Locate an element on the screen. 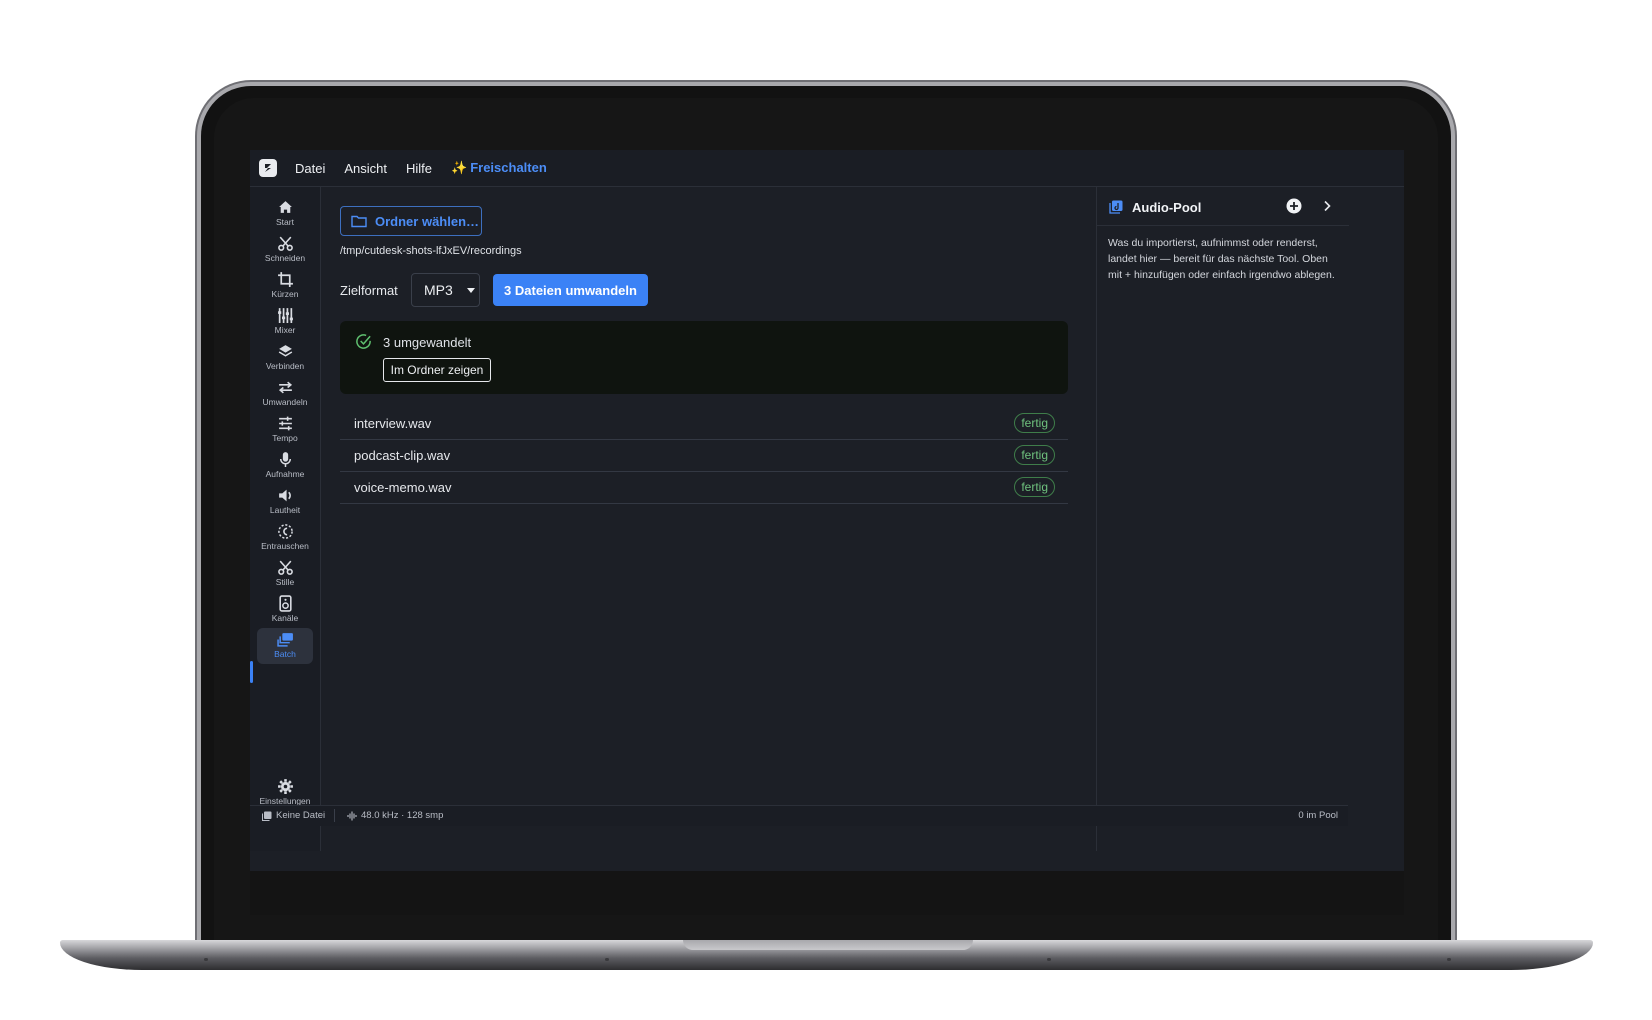  laptop-notch is located at coordinates (828, 945).